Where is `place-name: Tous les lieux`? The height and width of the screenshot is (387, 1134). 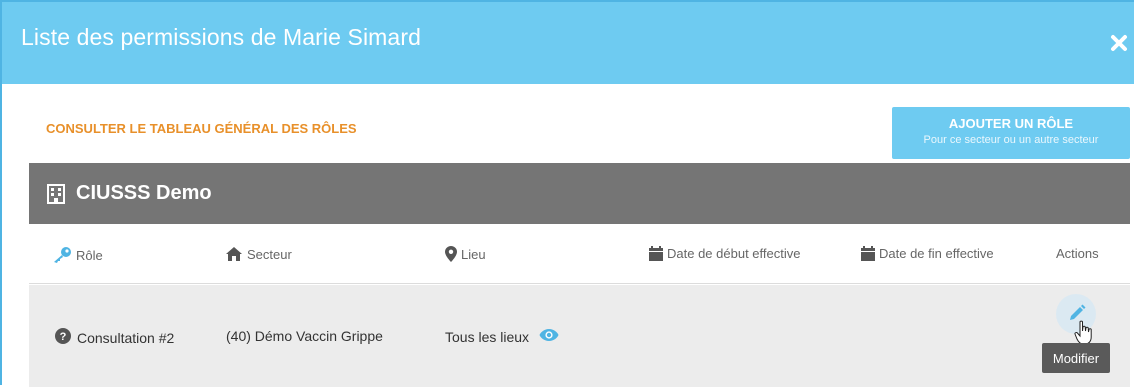 place-name: Tous les lieux is located at coordinates (487, 336).